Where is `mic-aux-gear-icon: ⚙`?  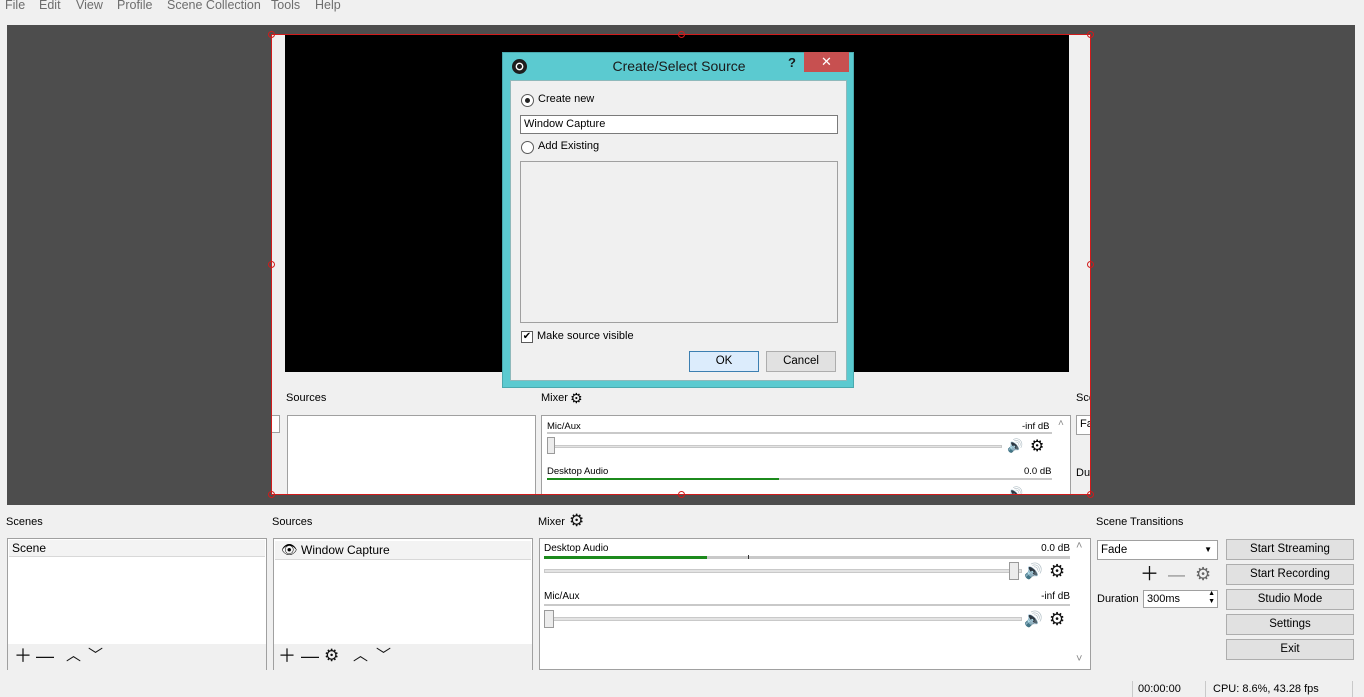 mic-aux-gear-icon: ⚙ is located at coordinates (1057, 619).